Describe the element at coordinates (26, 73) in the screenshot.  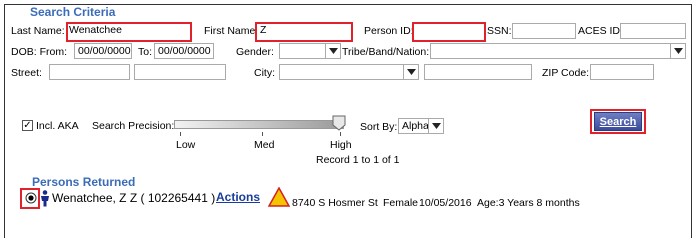
I see `street-label: Street:` at that location.